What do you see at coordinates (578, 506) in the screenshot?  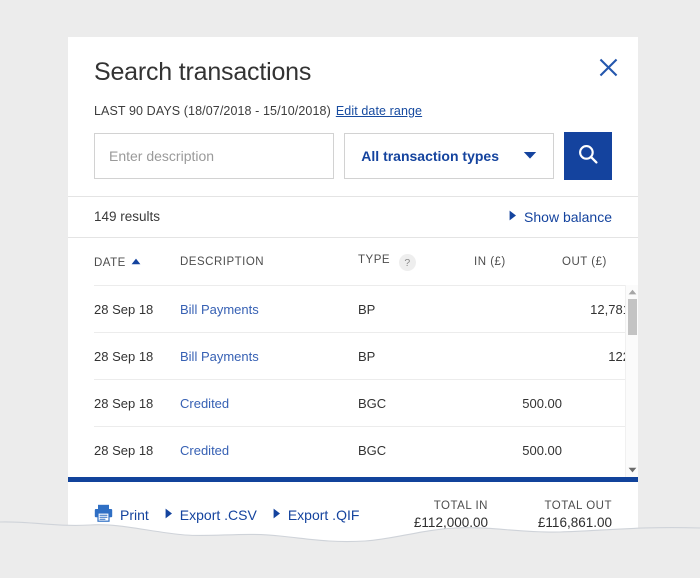 I see `total-out-label: TOTAL OUT` at bounding box center [578, 506].